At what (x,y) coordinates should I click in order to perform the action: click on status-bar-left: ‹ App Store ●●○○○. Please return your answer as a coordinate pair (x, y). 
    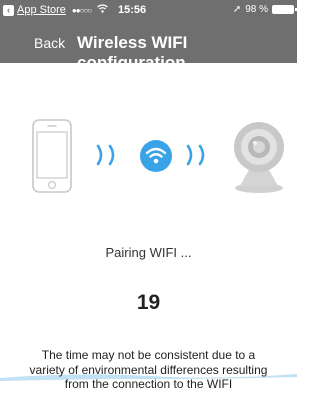
    Looking at the image, I should click on (55, 10).